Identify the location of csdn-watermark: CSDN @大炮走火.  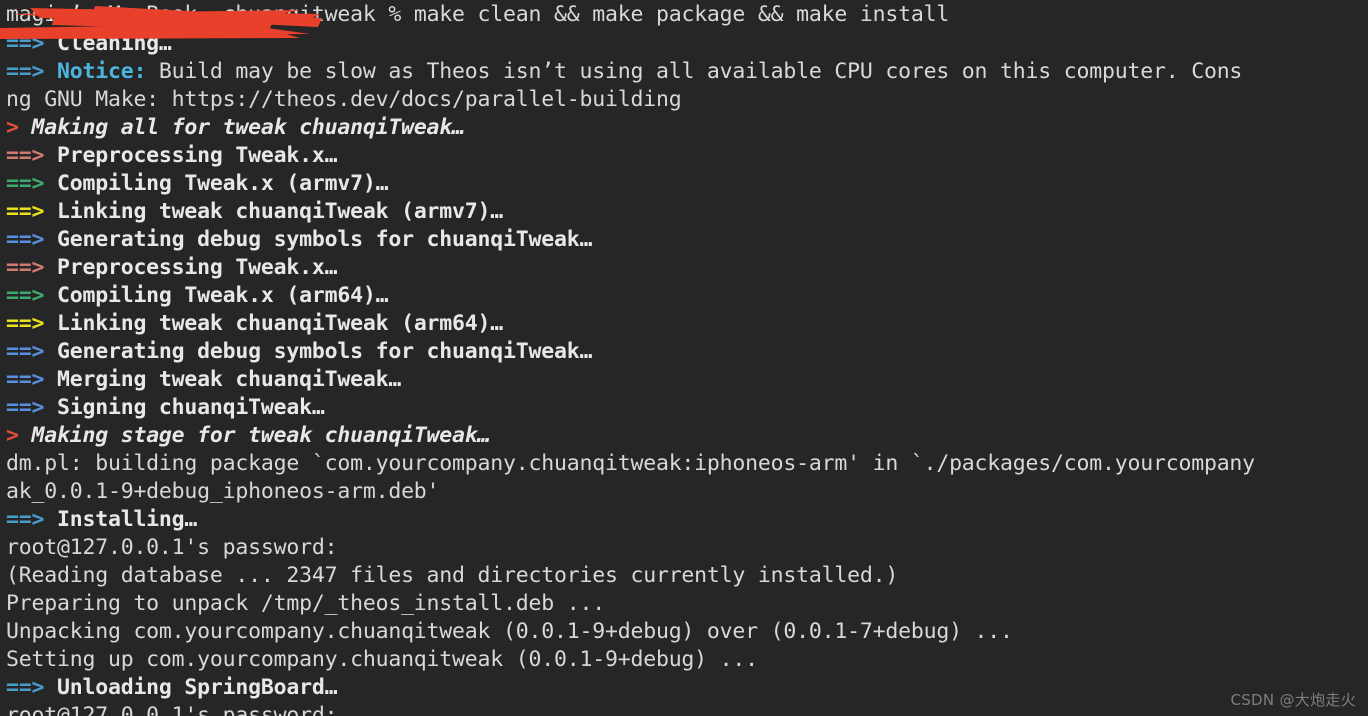
(1293, 700).